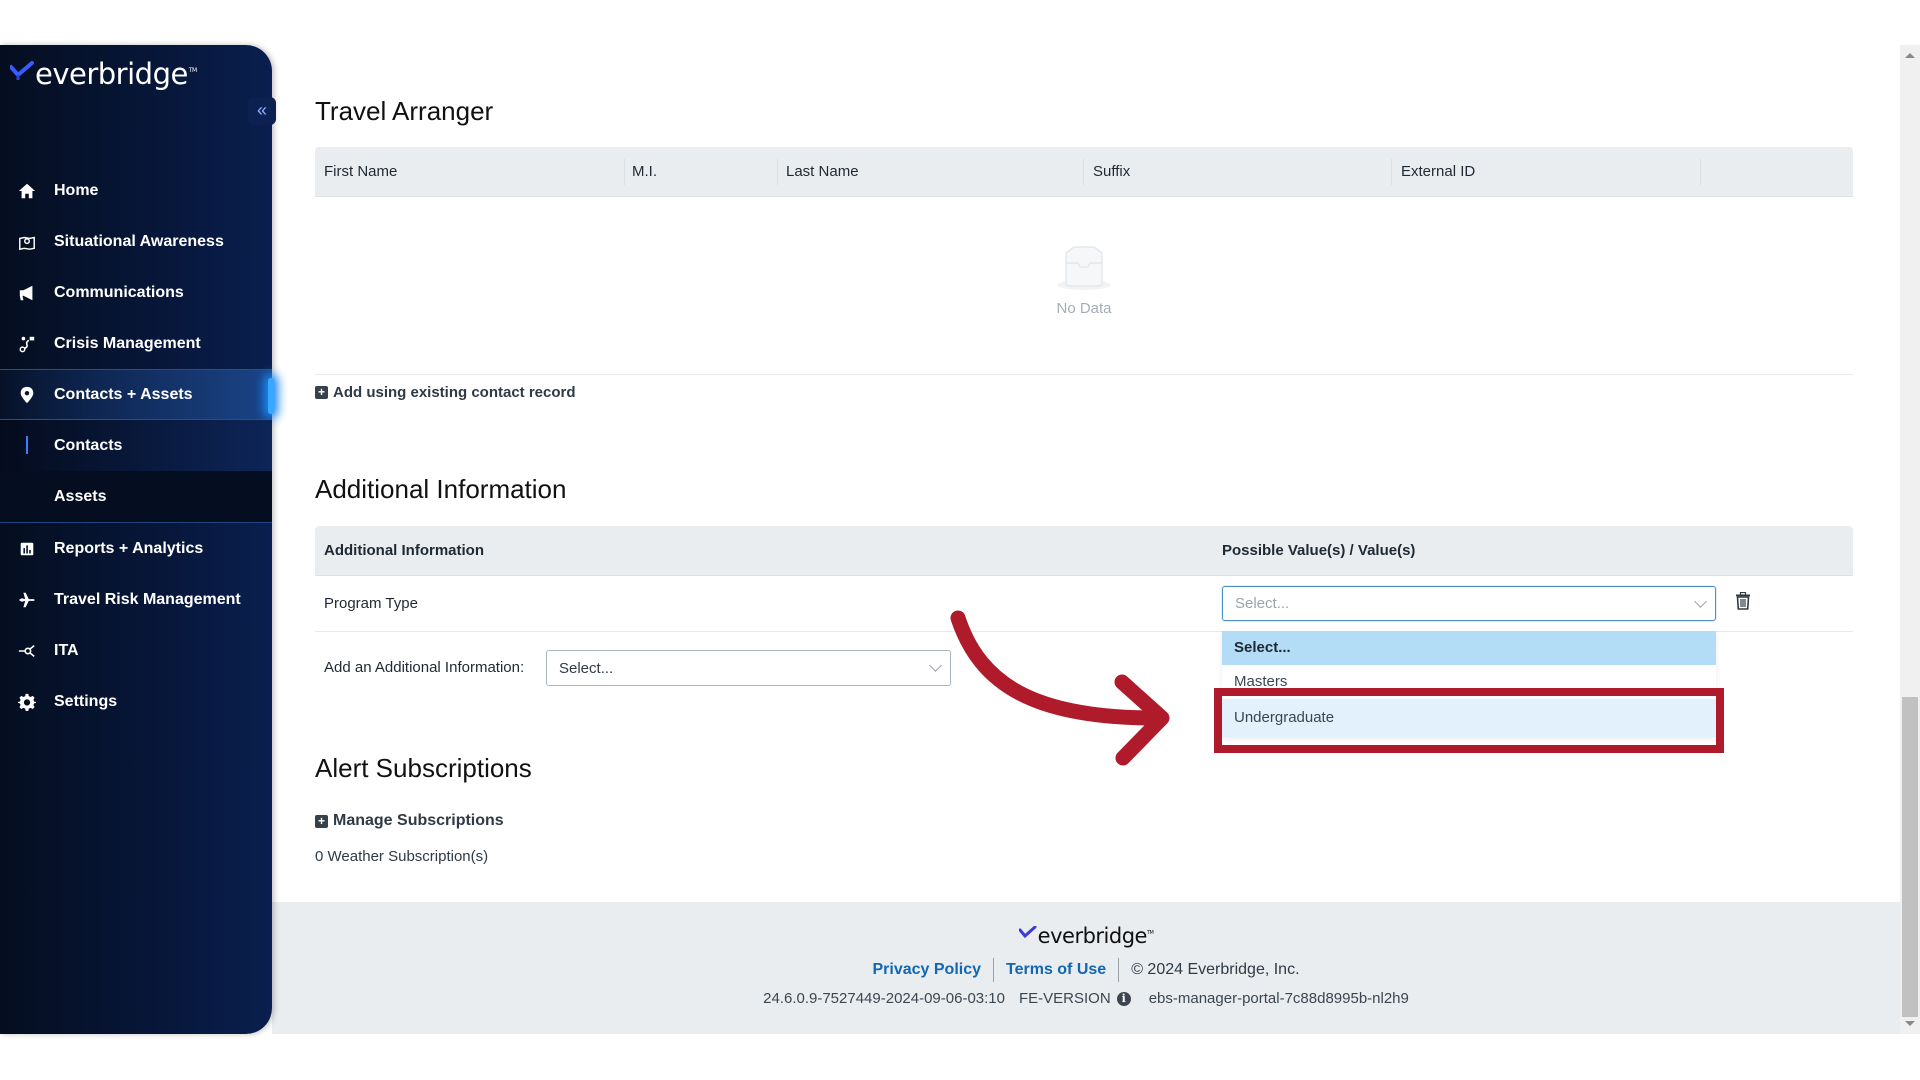  I want to click on sidebar-item-contacts-assets: Contacts + Assets, so click(137, 394).